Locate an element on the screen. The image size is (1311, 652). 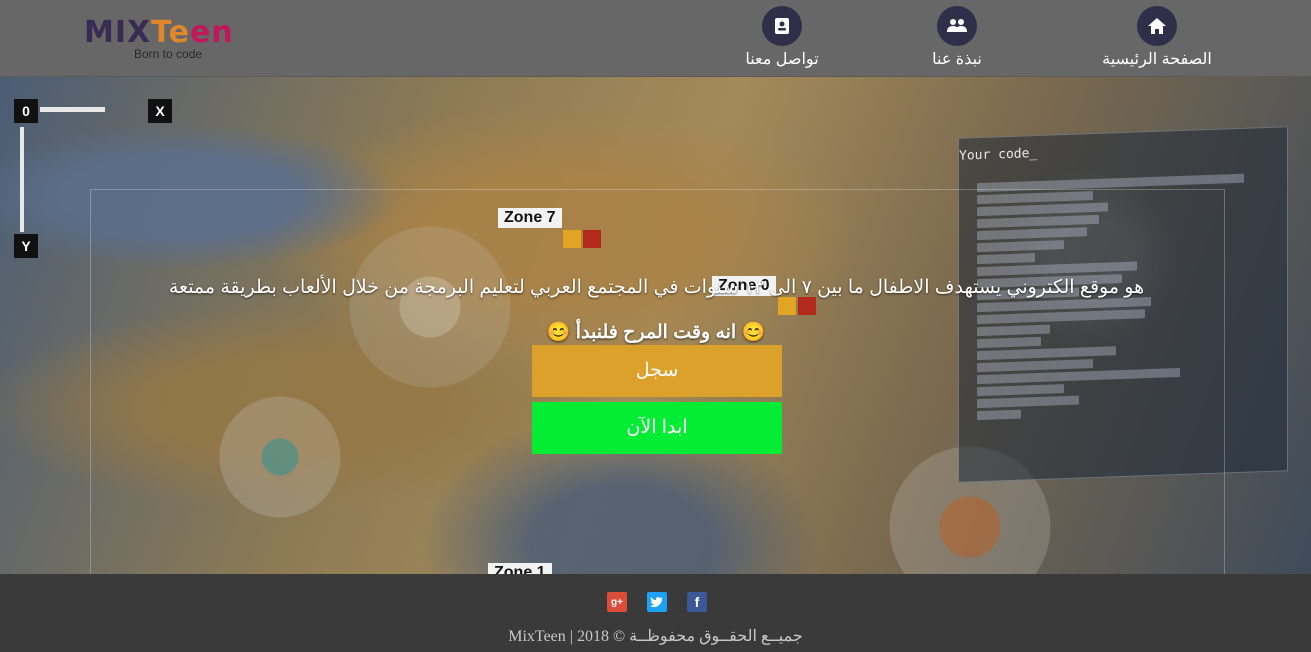
hud-close-box: X is located at coordinates (160, 111).